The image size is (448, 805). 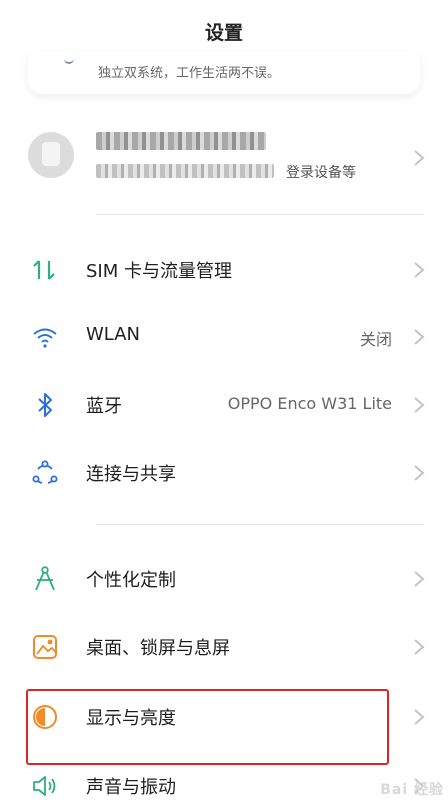 I want to click on wlan-row: WLAN 关闭, so click(x=224, y=336).